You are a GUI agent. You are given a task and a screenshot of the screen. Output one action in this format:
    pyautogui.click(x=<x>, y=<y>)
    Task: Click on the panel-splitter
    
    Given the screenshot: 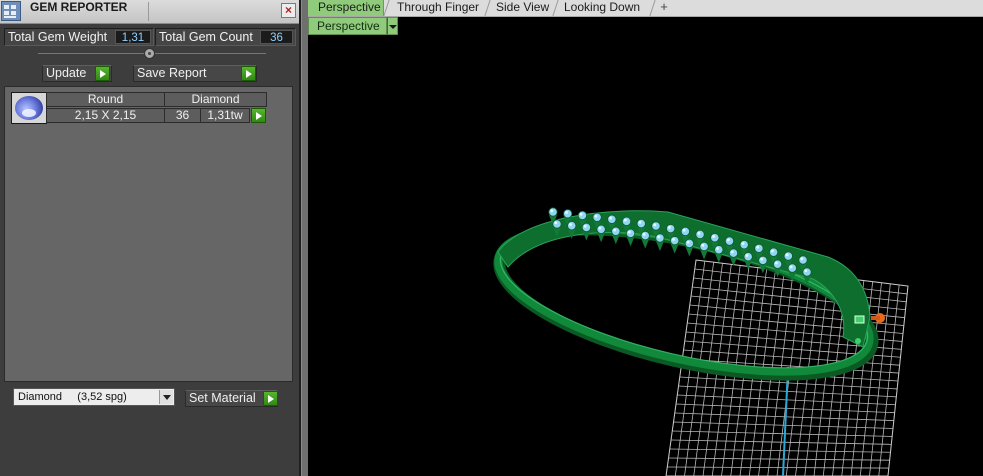 What is the action you would take?
    pyautogui.click(x=304, y=238)
    